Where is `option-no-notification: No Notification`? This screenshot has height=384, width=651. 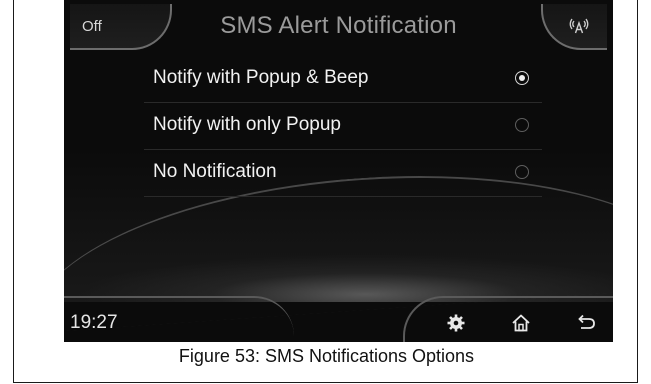
option-no-notification: No Notification is located at coordinates (343, 173).